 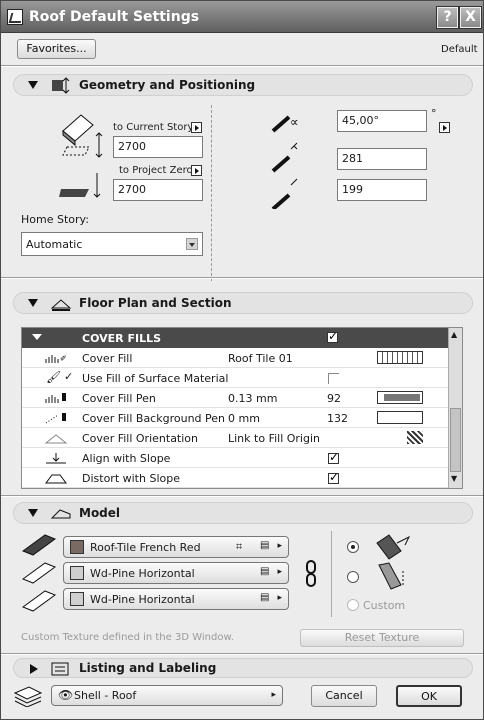 What do you see at coordinates (56, 358) in the screenshot?
I see `cover-fill-icon: ✐` at bounding box center [56, 358].